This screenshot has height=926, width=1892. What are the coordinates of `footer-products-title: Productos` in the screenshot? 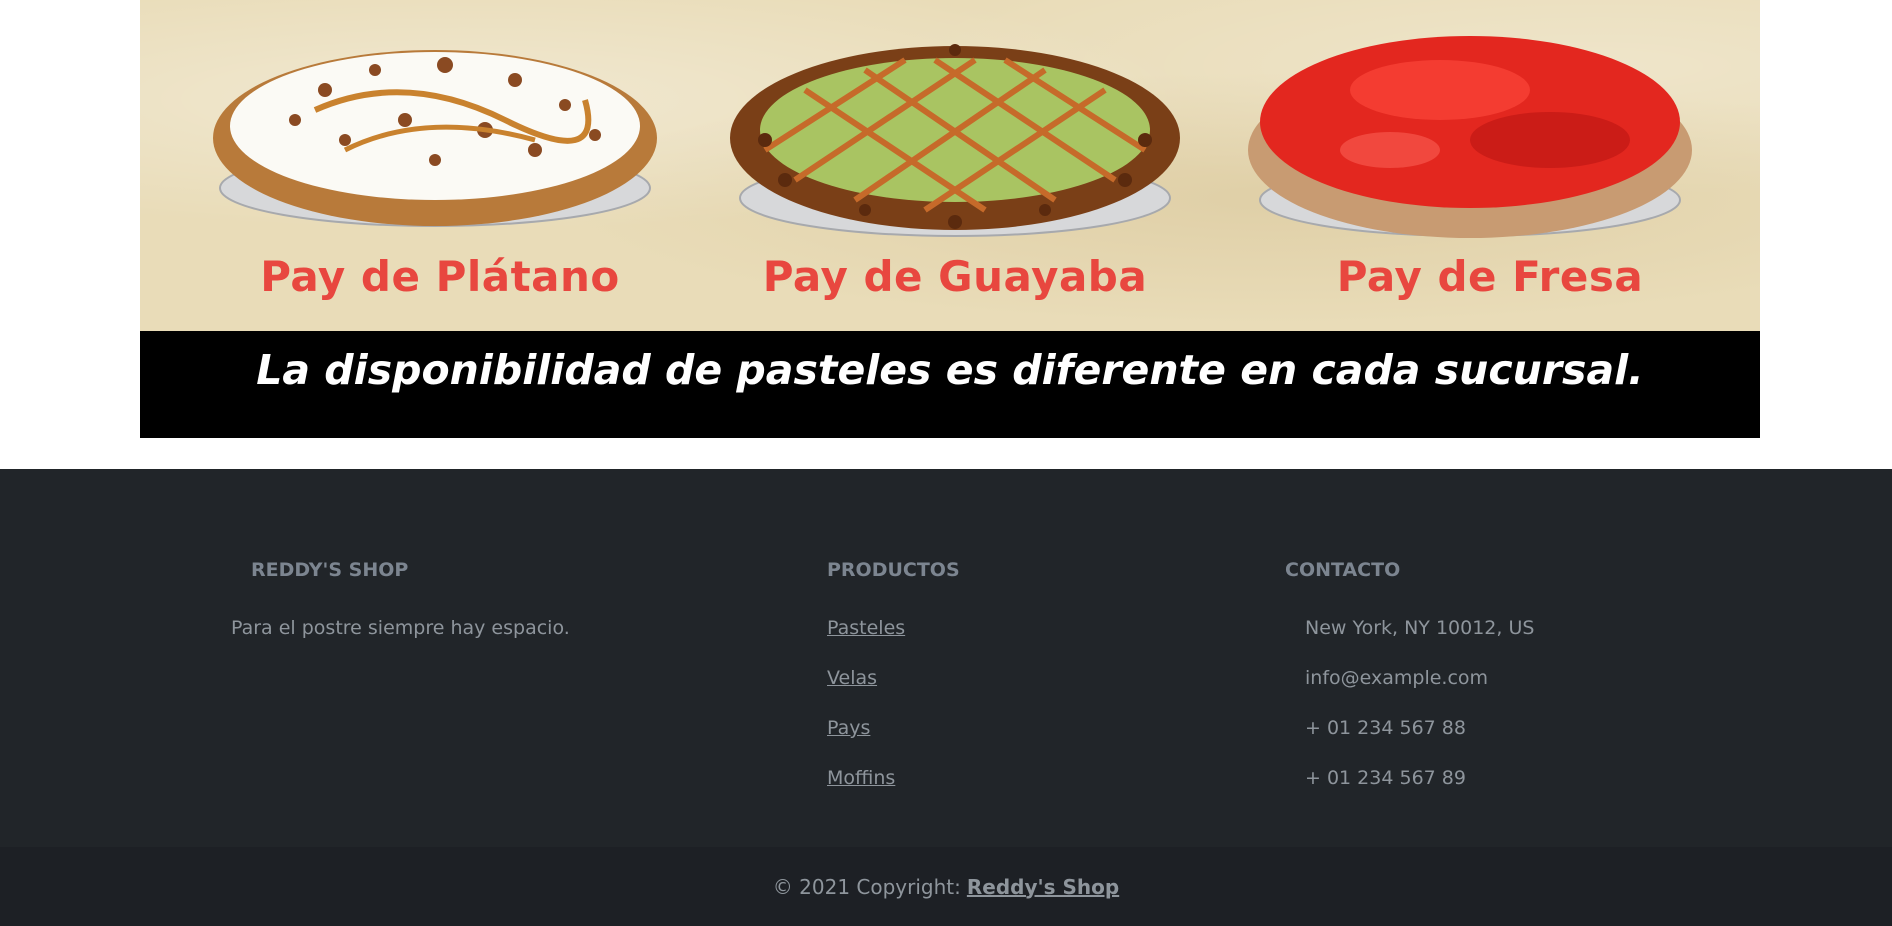 It's located at (893, 570).